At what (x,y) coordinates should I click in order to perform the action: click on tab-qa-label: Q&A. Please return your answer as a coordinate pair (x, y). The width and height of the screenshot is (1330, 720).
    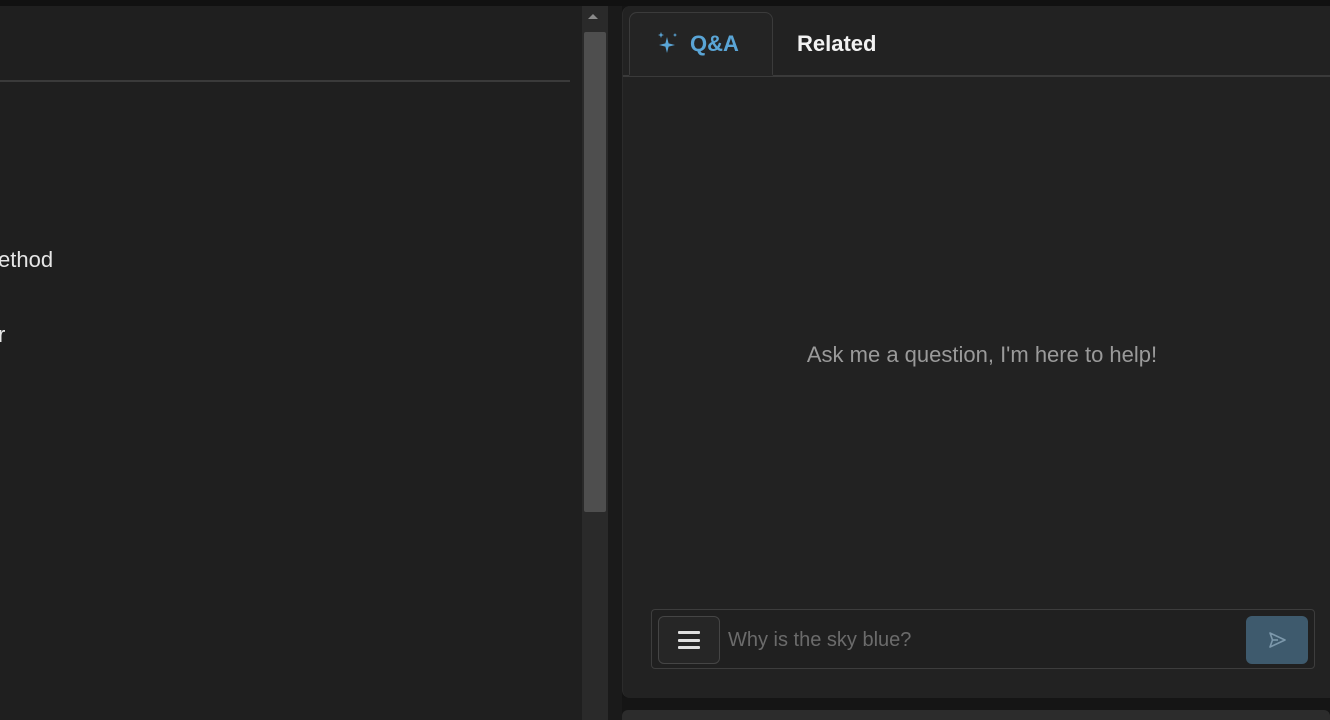
    Looking at the image, I should click on (714, 43).